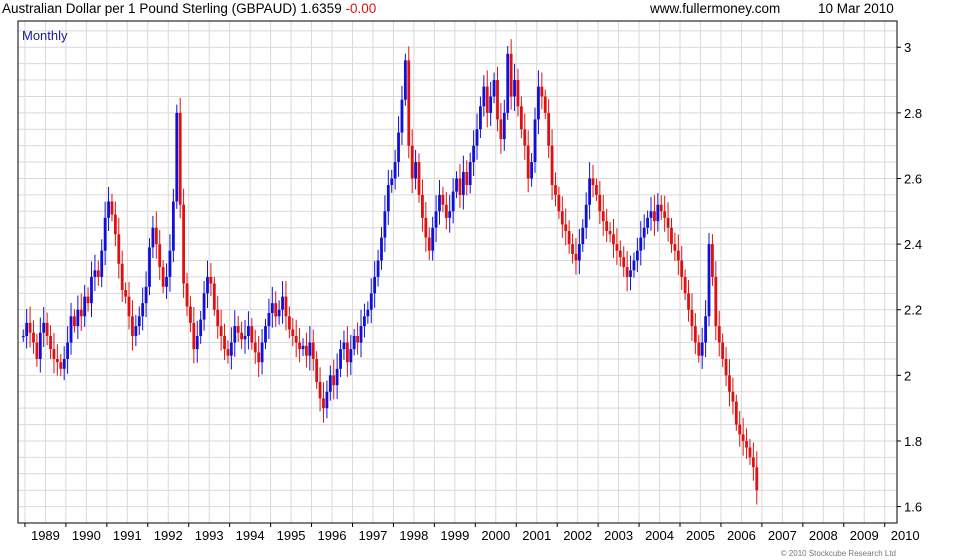 The height and width of the screenshot is (560, 980). Describe the element at coordinates (332, 535) in the screenshot. I see `x-tick-label: 1996` at that location.